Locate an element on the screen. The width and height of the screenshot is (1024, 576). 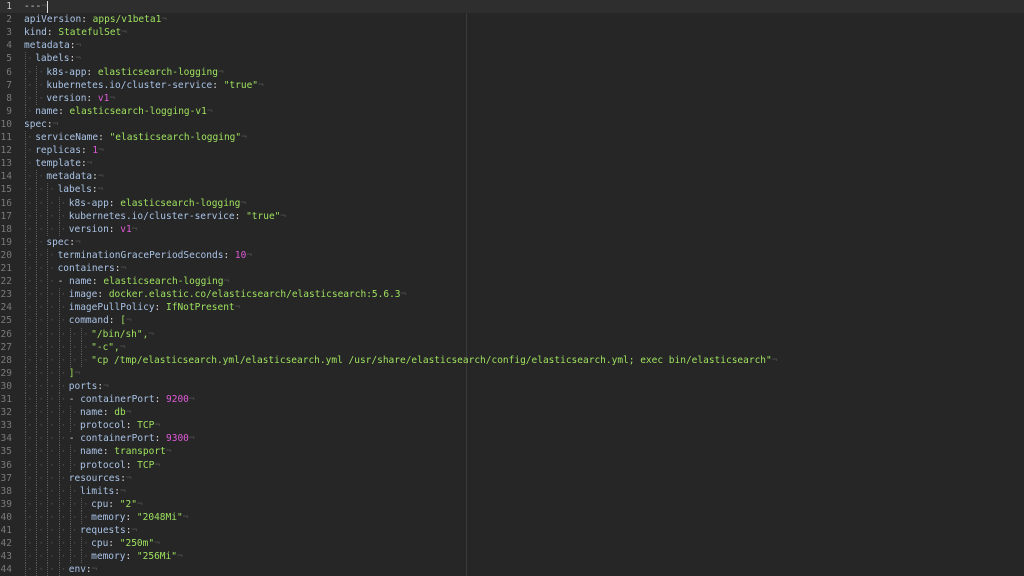
line-number: 13 is located at coordinates (6, 164).